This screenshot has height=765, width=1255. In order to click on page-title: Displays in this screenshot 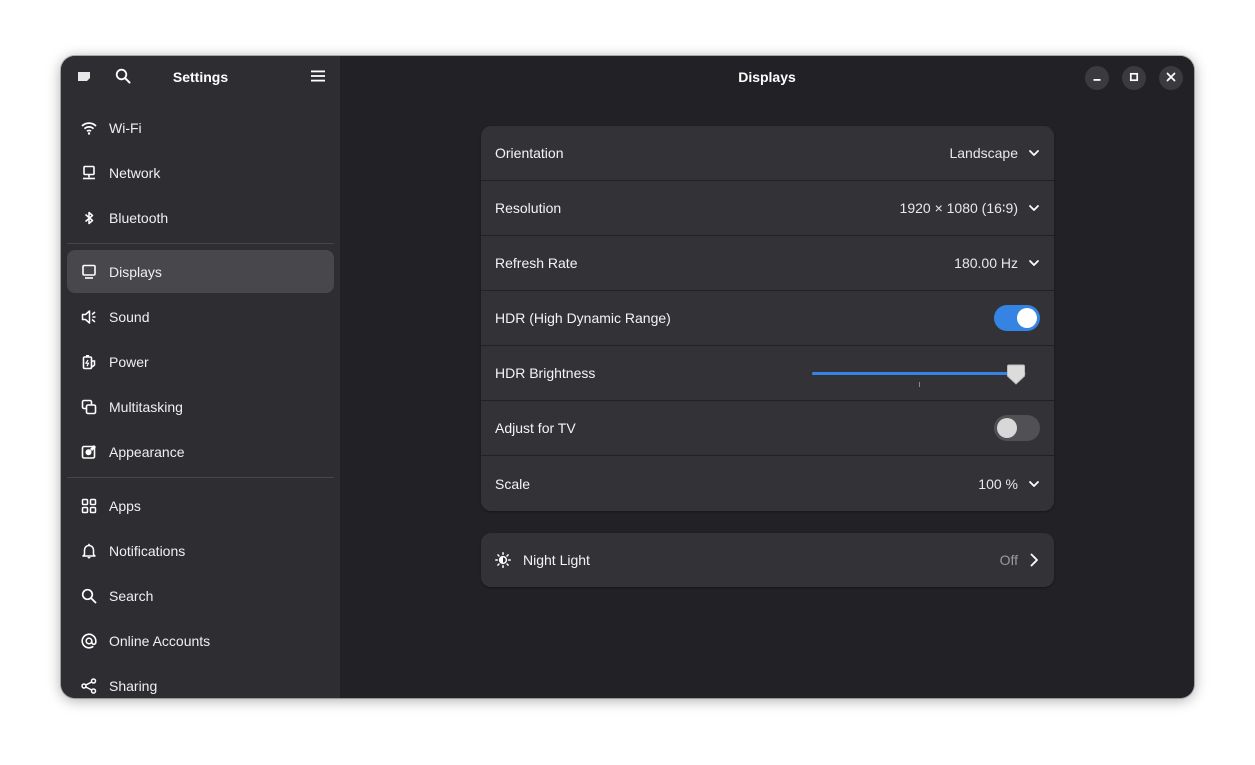, I will do `click(767, 77)`.